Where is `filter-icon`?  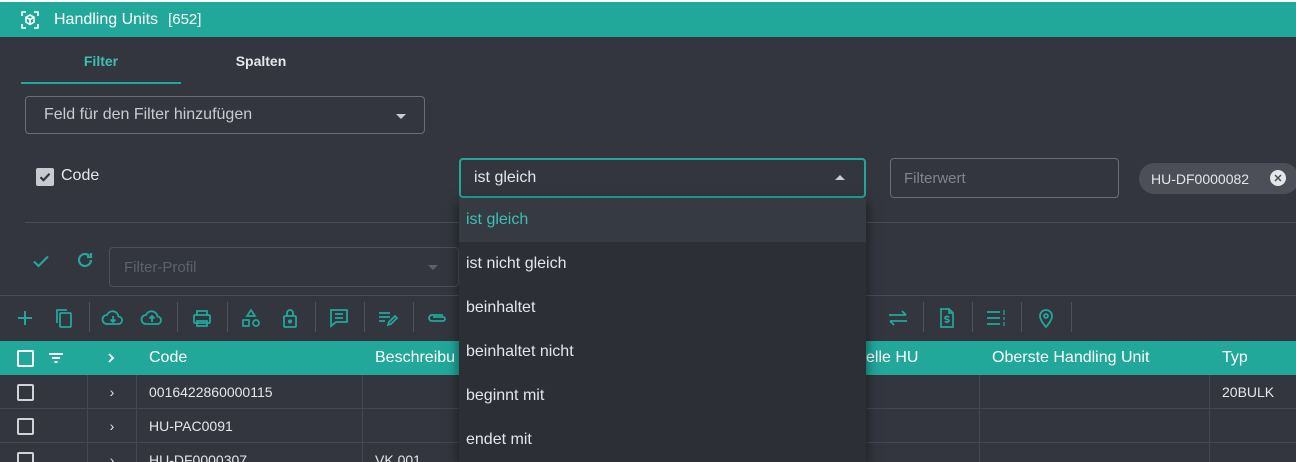
filter-icon is located at coordinates (56, 358).